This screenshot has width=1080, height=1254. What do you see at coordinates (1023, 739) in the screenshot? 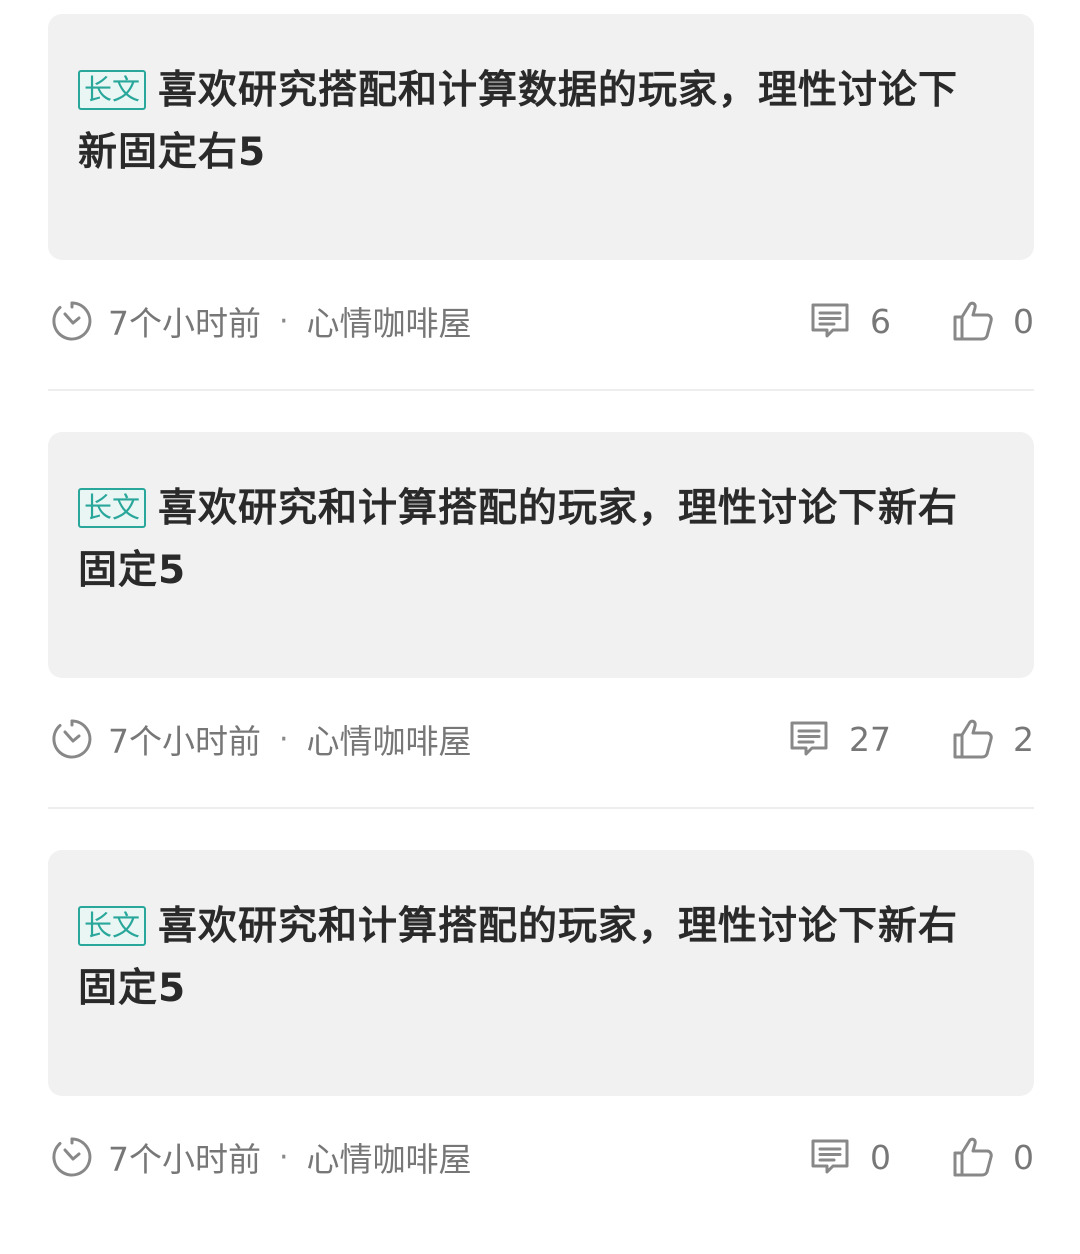
I see `like-count: 2` at bounding box center [1023, 739].